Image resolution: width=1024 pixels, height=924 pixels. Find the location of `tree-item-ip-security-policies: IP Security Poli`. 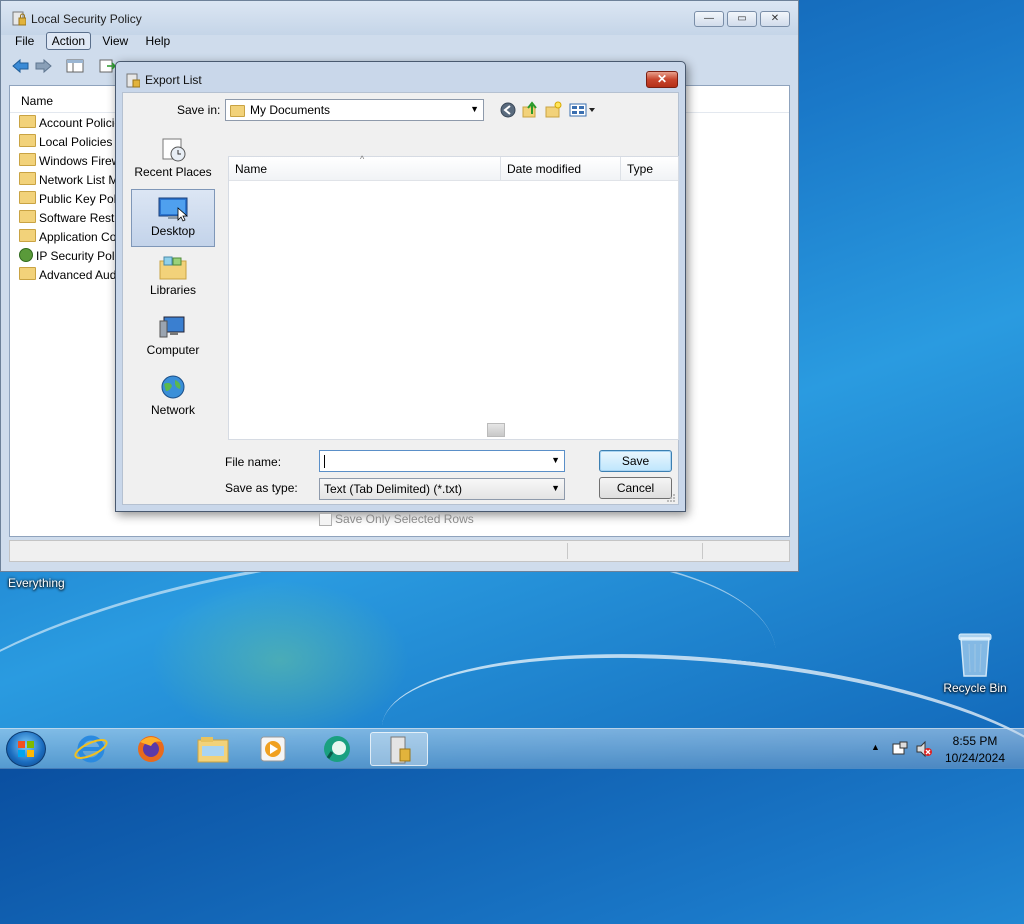

tree-item-ip-security-policies: IP Security Poli is located at coordinates (68, 256).